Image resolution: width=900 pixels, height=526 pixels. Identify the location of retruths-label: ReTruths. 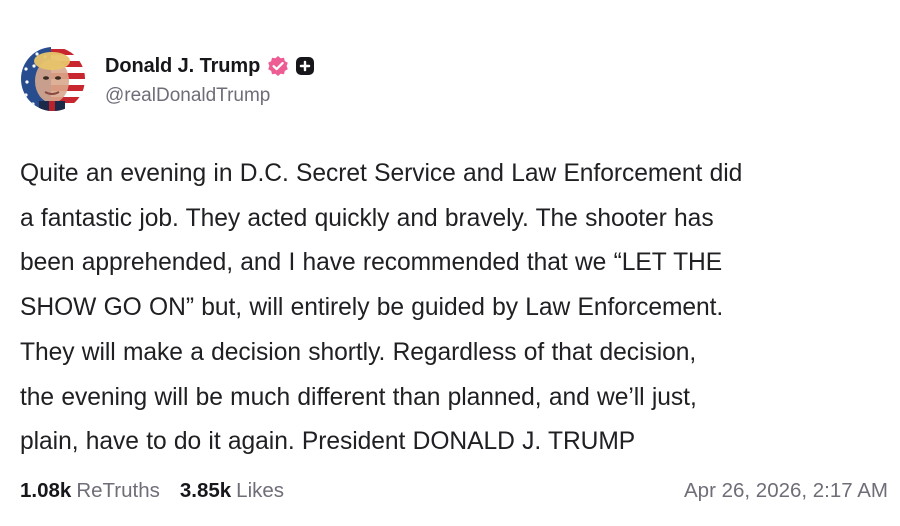
(118, 490).